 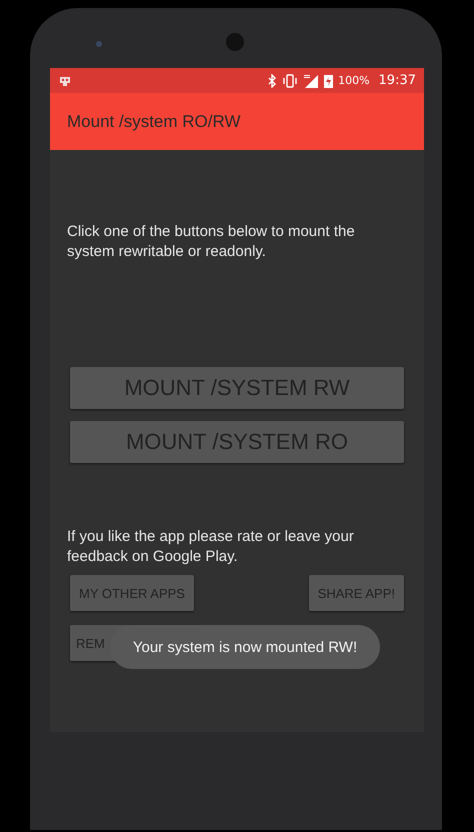 I want to click on speaker-icon, so click(x=235, y=42).